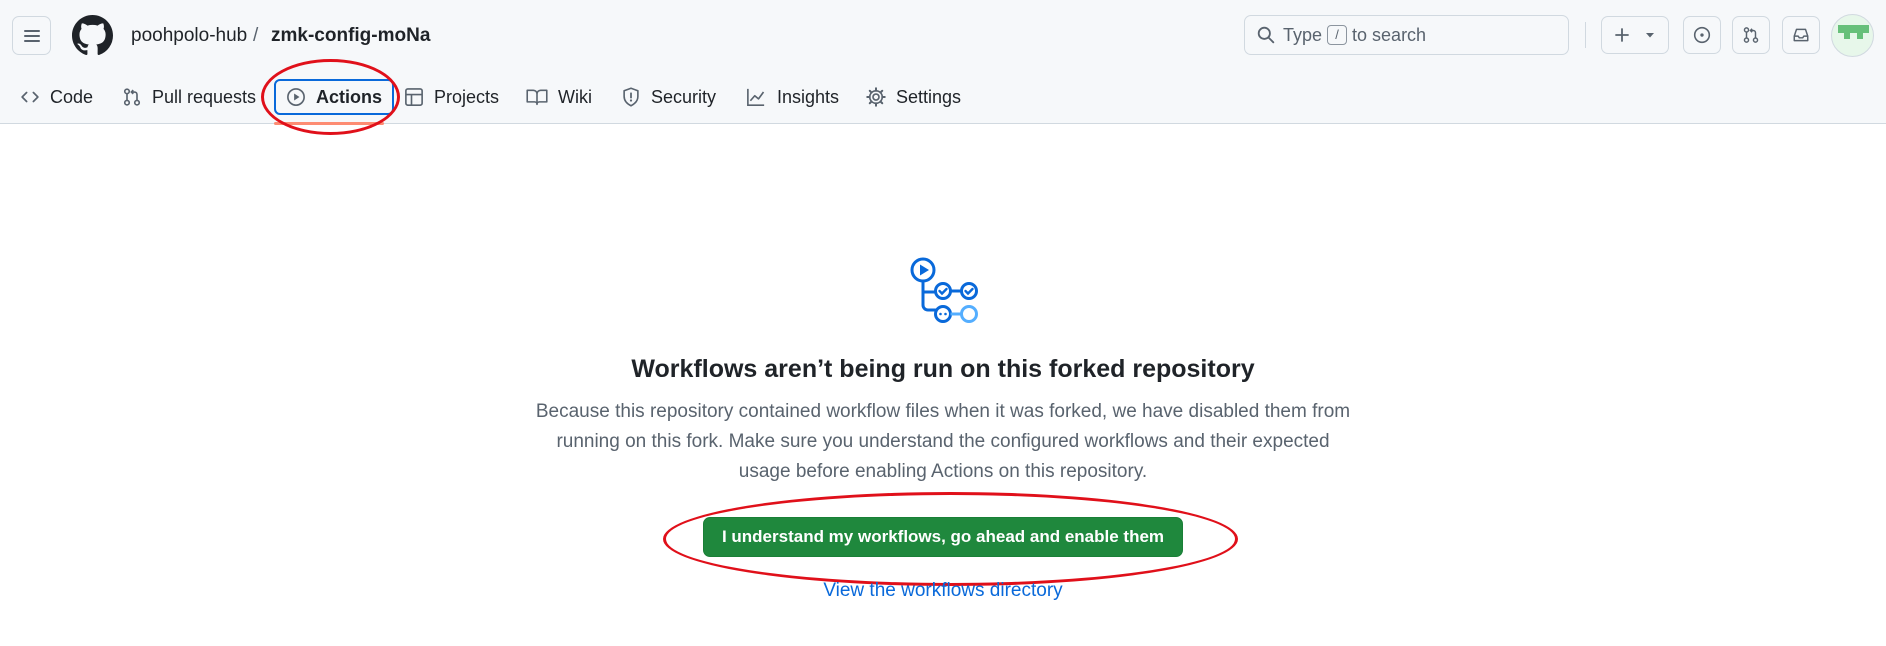 This screenshot has height=646, width=1886. I want to click on workflow-icon, so click(944, 290).